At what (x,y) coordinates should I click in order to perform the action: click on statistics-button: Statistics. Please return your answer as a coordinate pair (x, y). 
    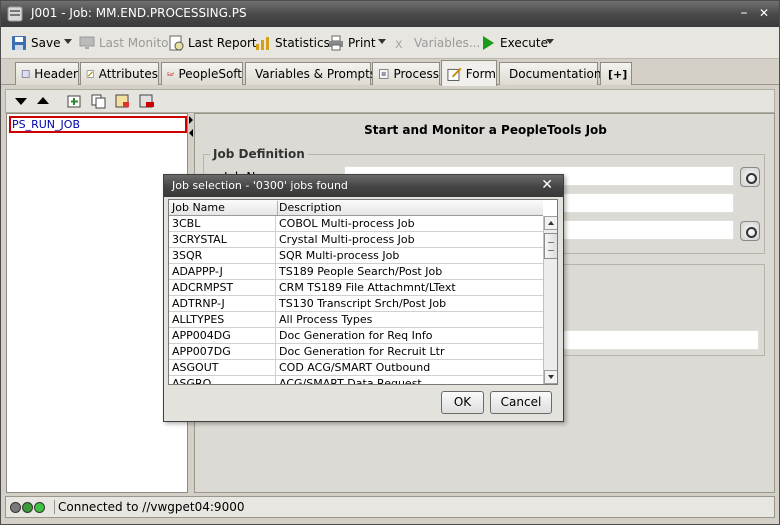
    Looking at the image, I should click on (292, 43).